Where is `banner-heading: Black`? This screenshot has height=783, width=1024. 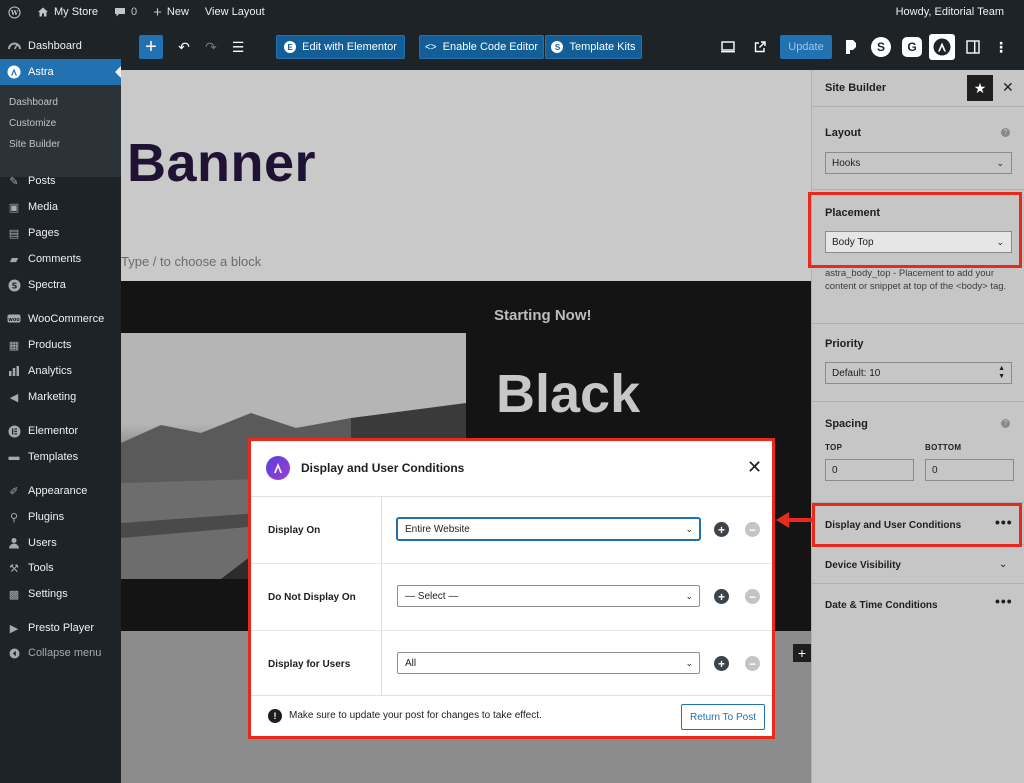
banner-heading: Black is located at coordinates (568, 394).